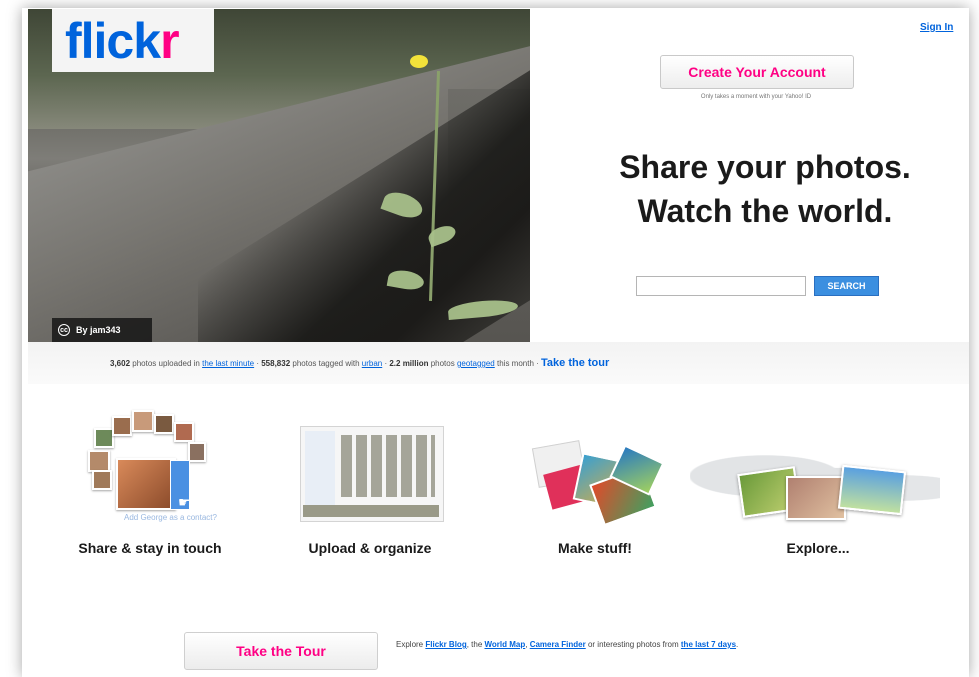  What do you see at coordinates (756, 97) in the screenshot?
I see `create-account-subtext: Only takes a moment with your Yahoo! ID` at bounding box center [756, 97].